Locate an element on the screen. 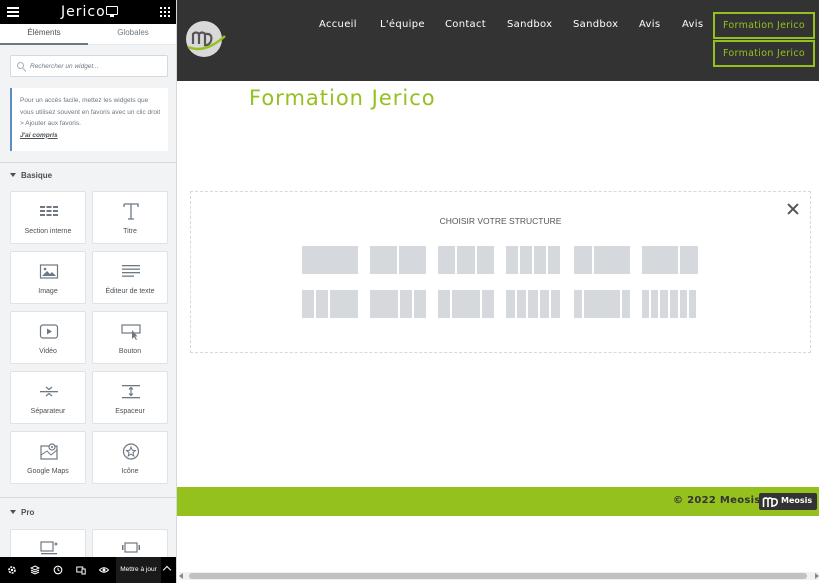  widget-label: Éditeur de texte is located at coordinates (130, 291).